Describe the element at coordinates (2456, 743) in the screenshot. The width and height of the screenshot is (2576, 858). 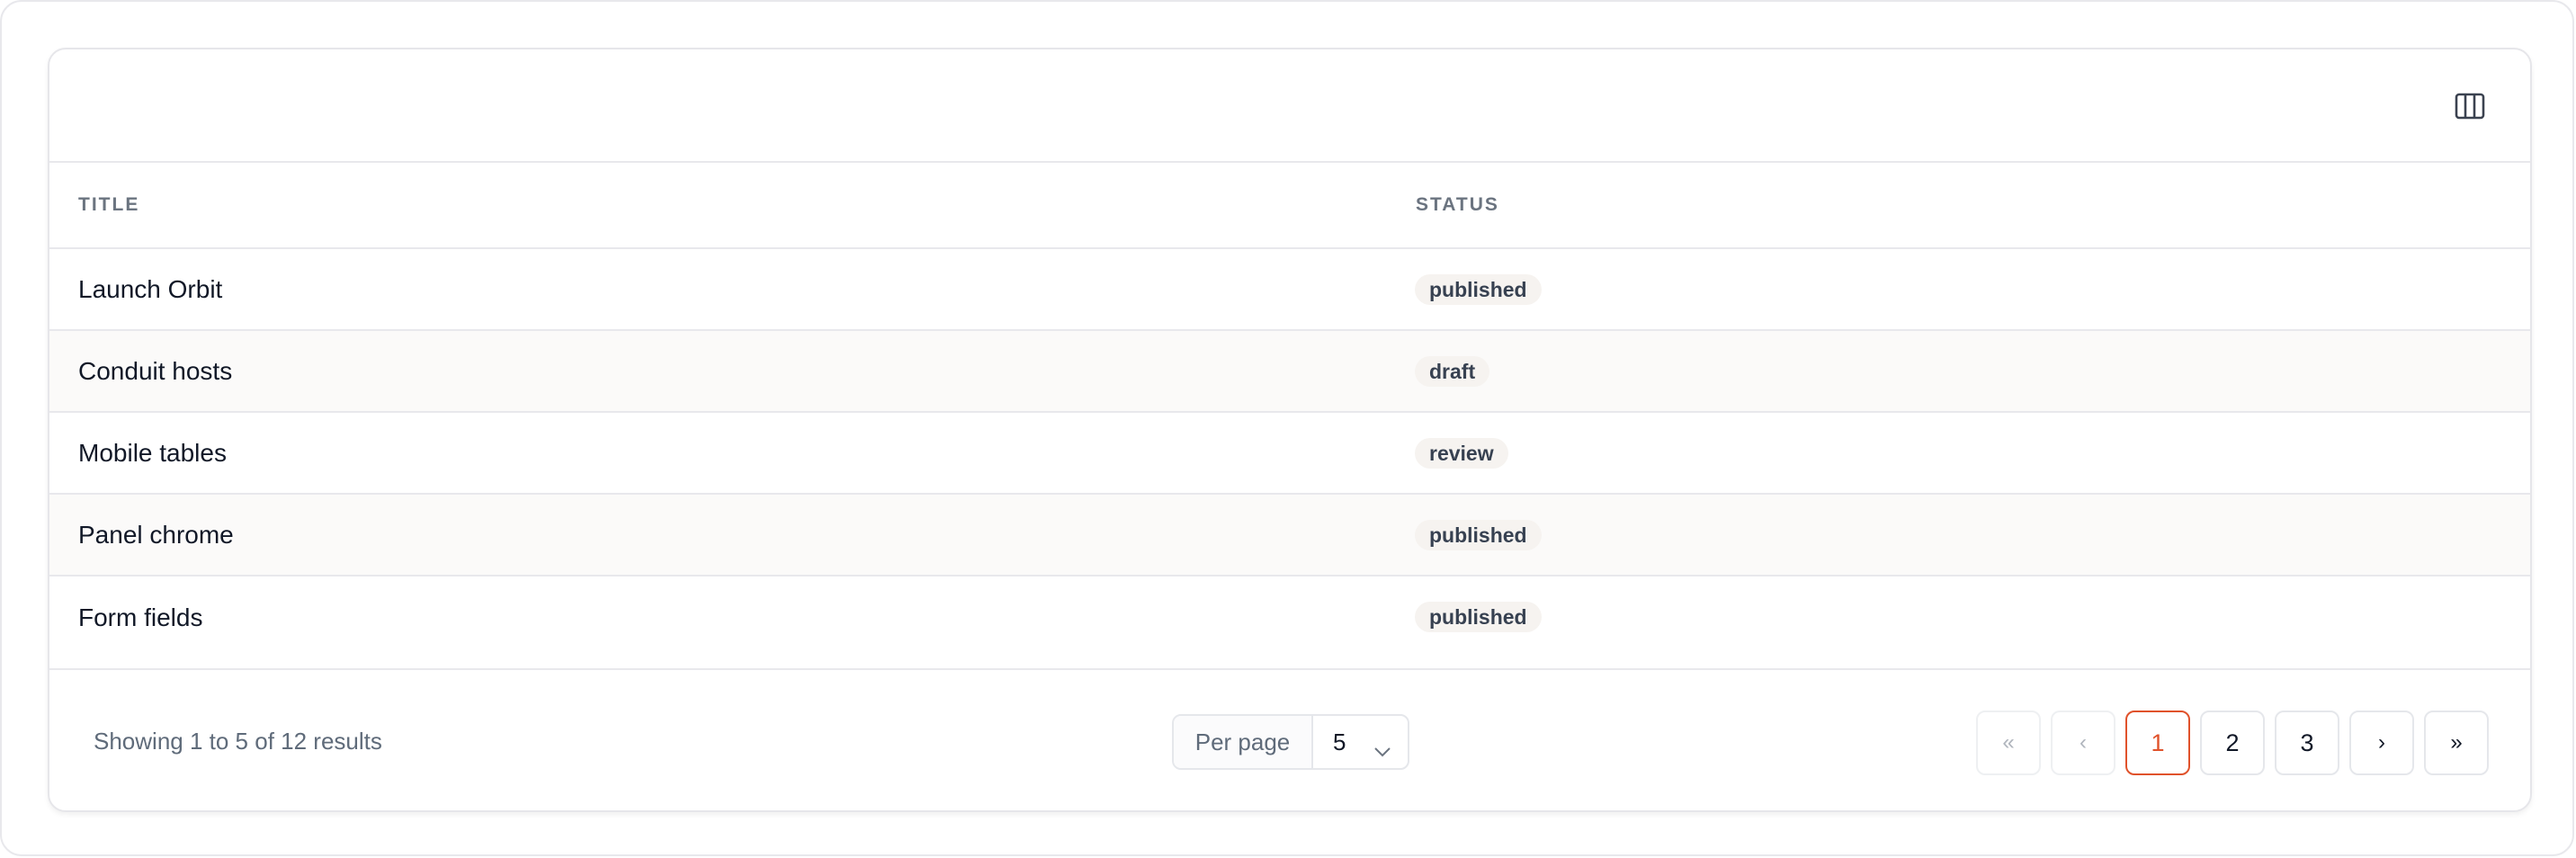
I see `last-page-button: »` at that location.